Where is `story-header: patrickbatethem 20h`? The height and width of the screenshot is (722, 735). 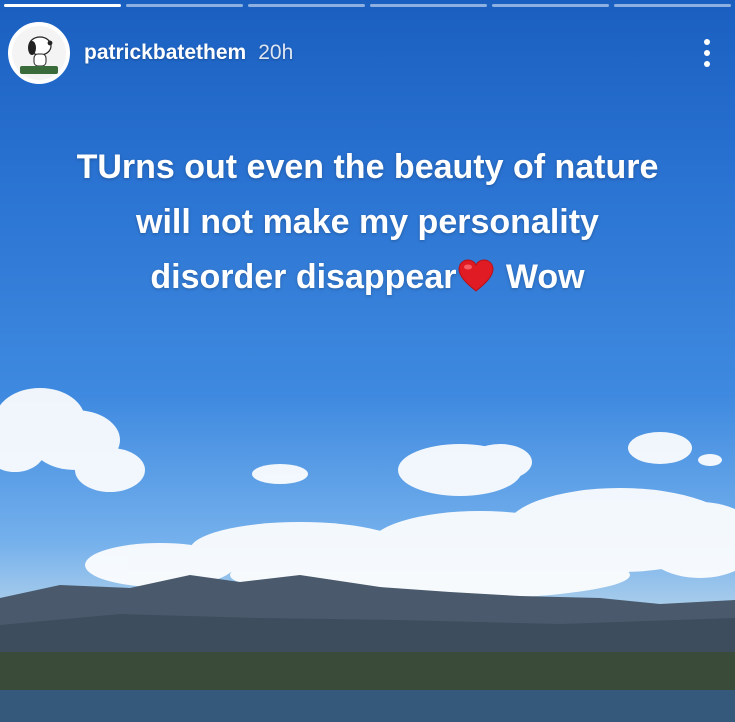 story-header: patrickbatethem 20h is located at coordinates (363, 53).